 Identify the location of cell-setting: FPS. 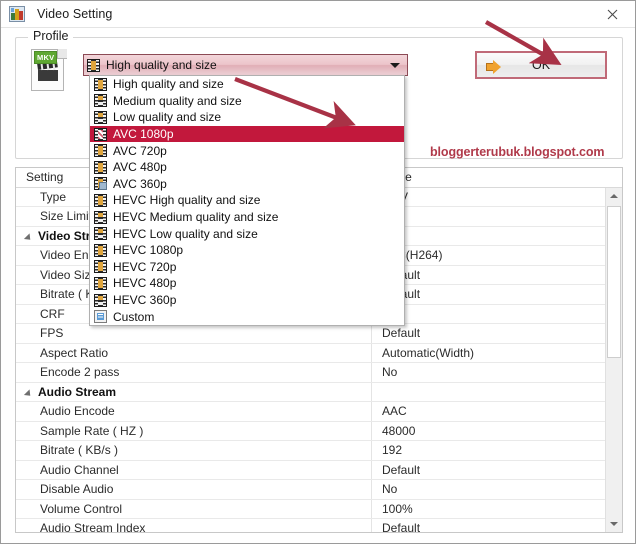
(194, 333).